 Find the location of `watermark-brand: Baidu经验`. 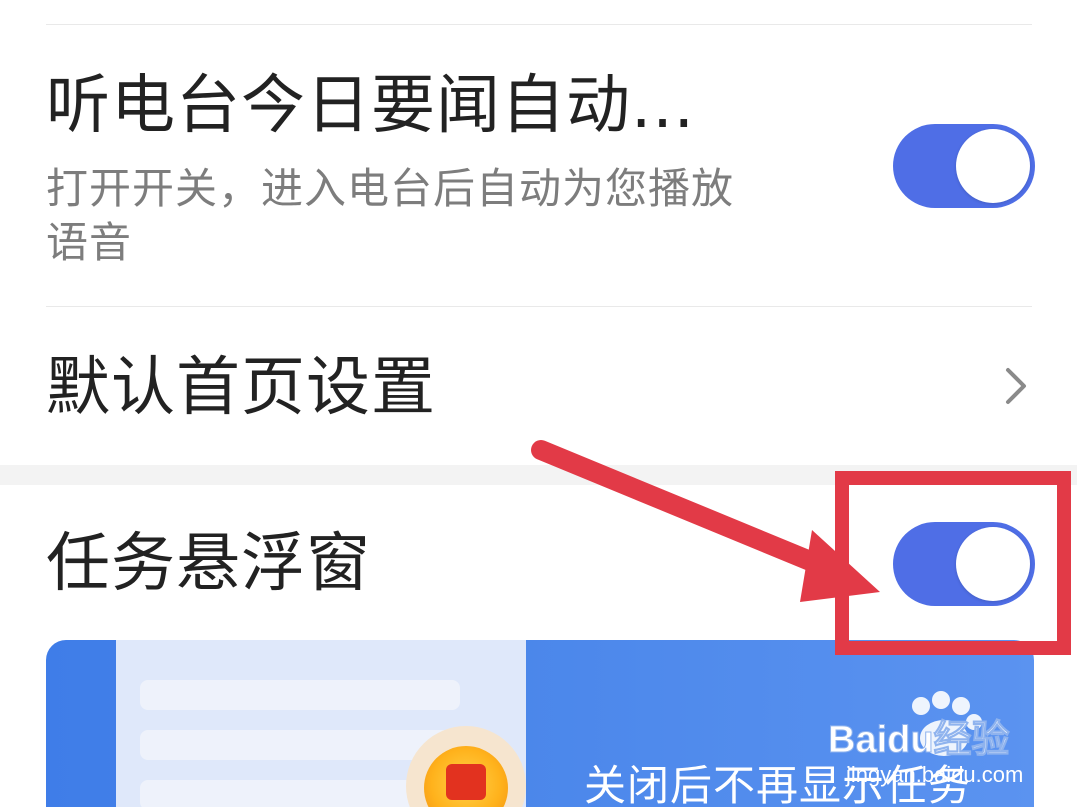

watermark-brand: Baidu经验 is located at coordinates (919, 740).